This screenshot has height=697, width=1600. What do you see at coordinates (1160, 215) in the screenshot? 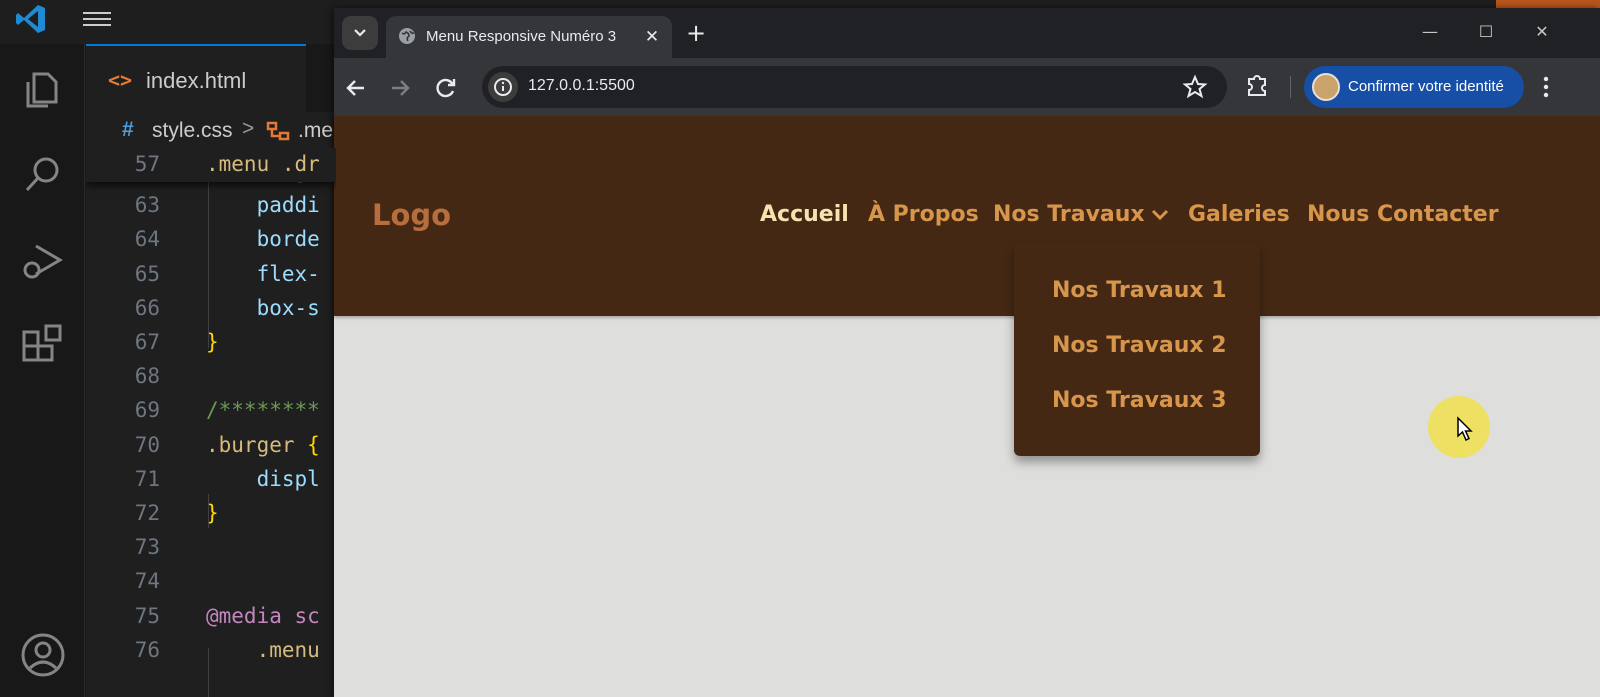
I see `chevron-down-icon` at bounding box center [1160, 215].